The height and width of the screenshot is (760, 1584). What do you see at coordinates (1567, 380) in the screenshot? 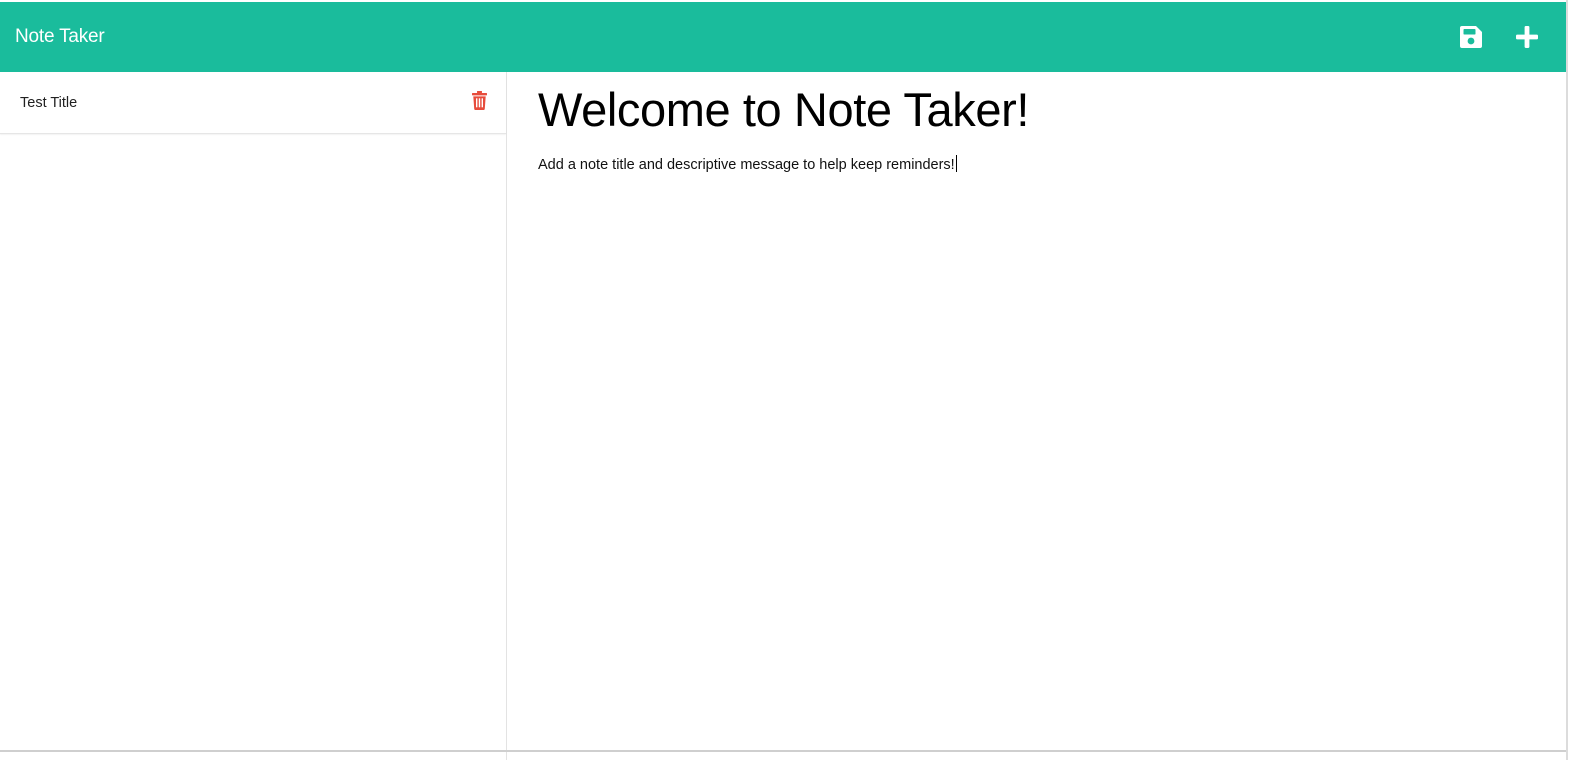
I see `window-right-border` at bounding box center [1567, 380].